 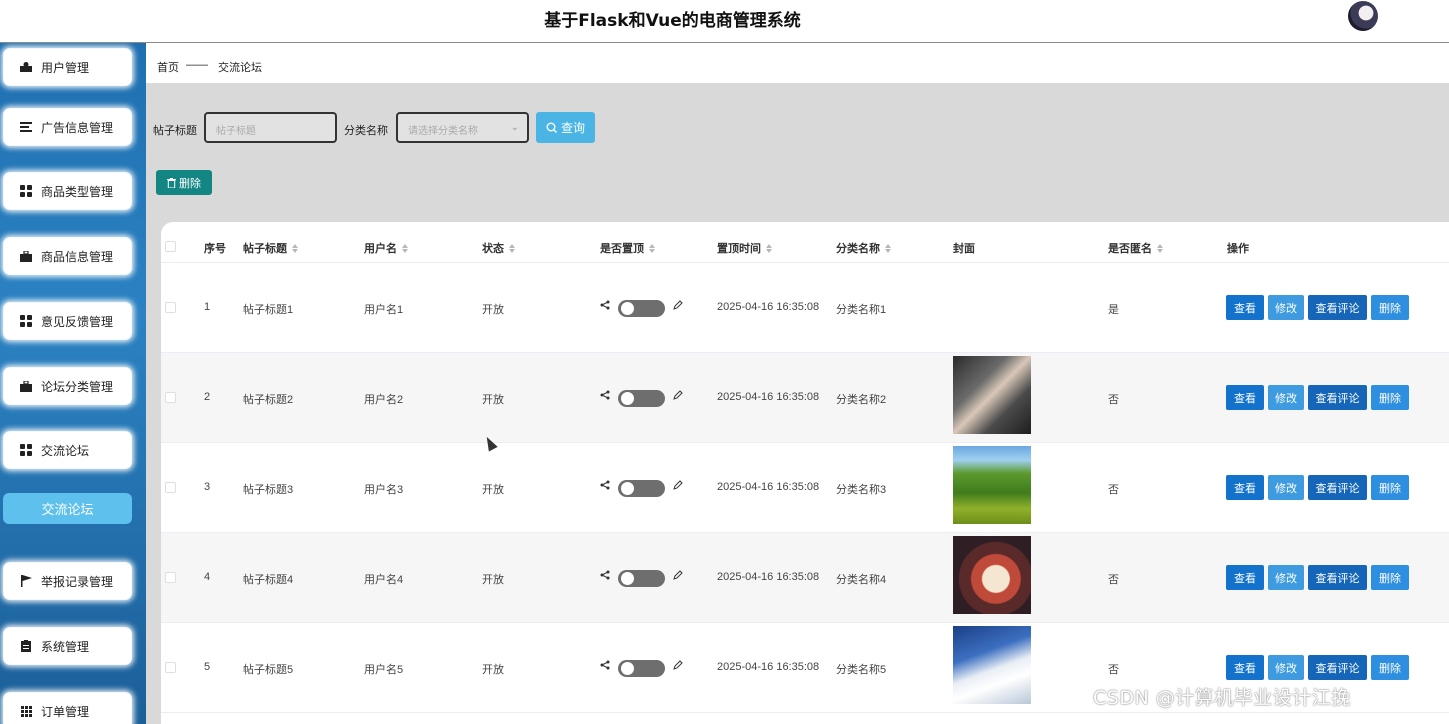 What do you see at coordinates (861, 580) in the screenshot?
I see `cell-category: 分类名称4` at bounding box center [861, 580].